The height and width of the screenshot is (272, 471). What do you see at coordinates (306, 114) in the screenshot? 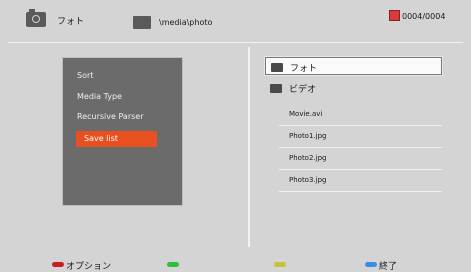
I see `file-name: Movie.avi` at bounding box center [306, 114].